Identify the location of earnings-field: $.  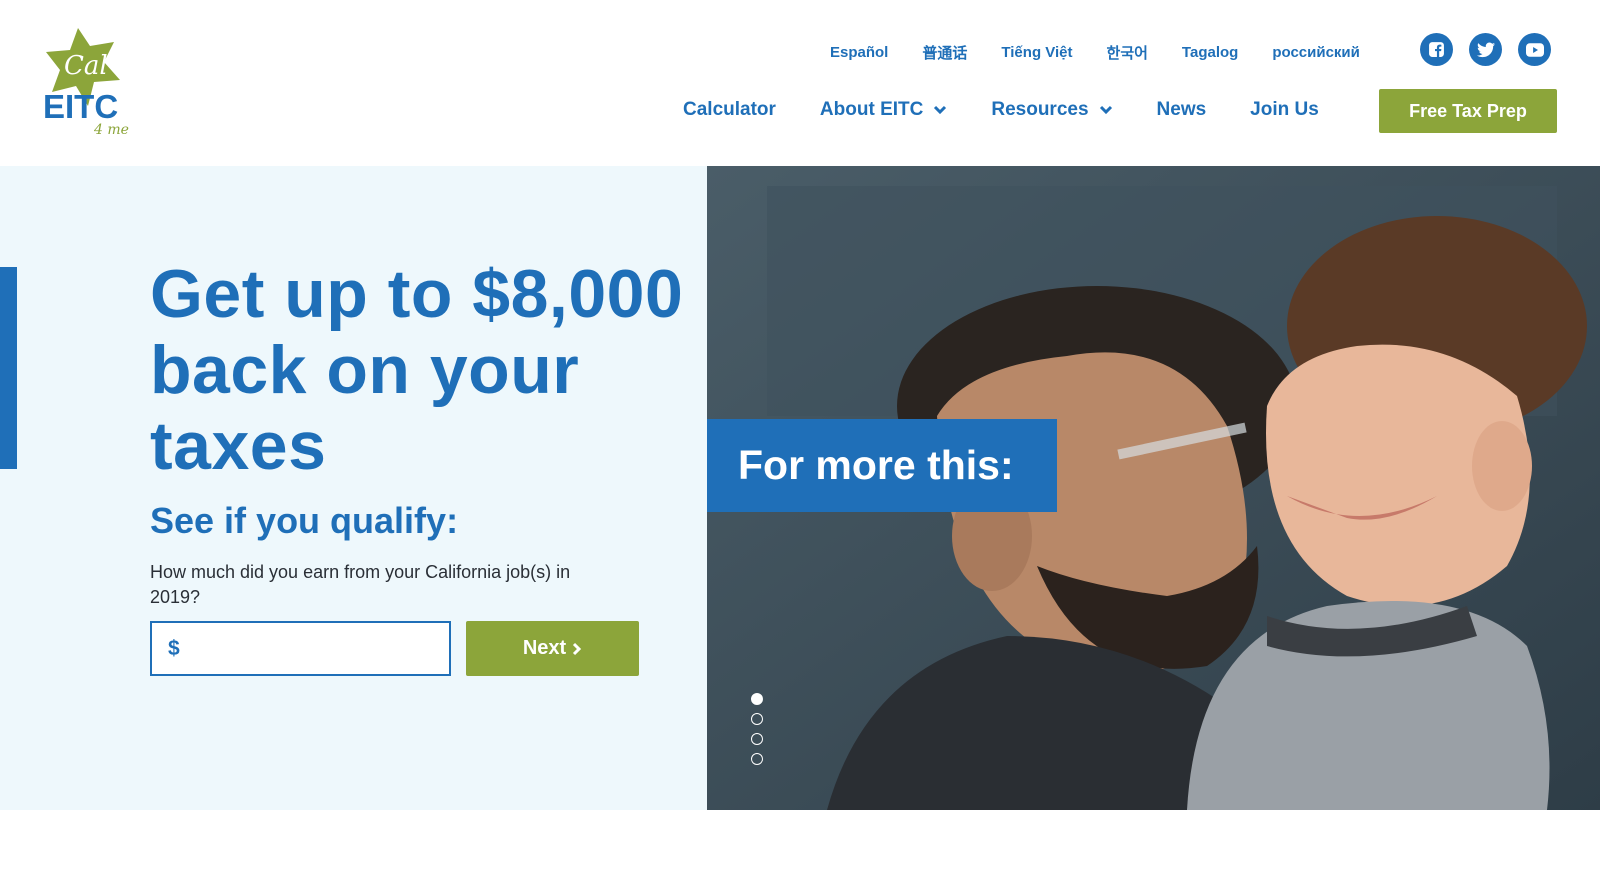
(300, 648).